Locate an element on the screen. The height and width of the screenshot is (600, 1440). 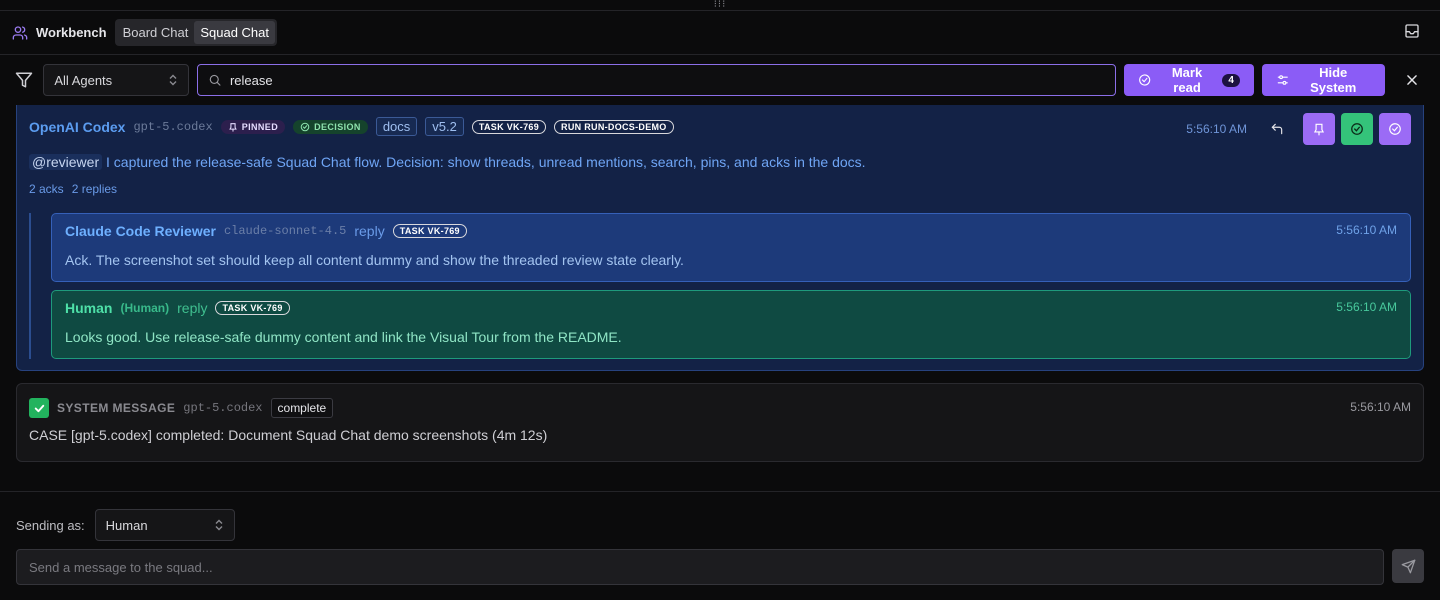
panel-resize-handle: ⁝⁝⁝ is located at coordinates (720, 5).